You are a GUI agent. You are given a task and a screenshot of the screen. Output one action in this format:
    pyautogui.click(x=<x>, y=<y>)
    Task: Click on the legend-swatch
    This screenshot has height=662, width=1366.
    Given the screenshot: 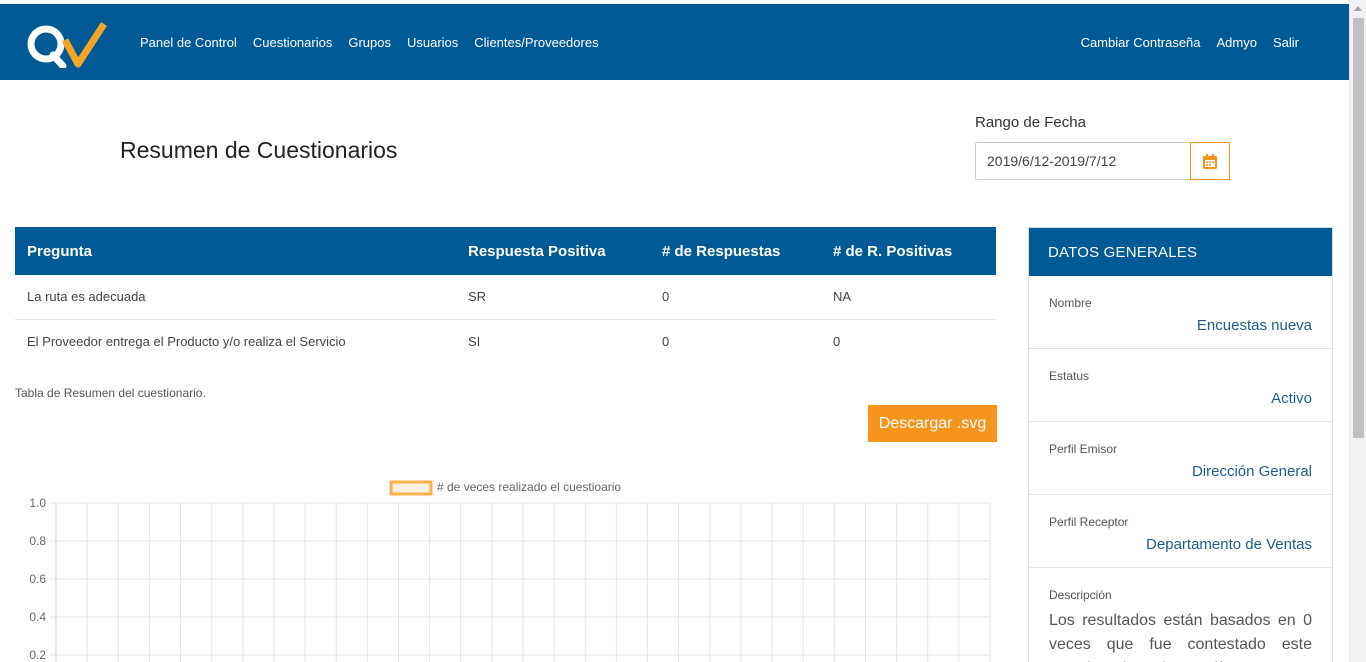 What is the action you would take?
    pyautogui.click(x=411, y=488)
    